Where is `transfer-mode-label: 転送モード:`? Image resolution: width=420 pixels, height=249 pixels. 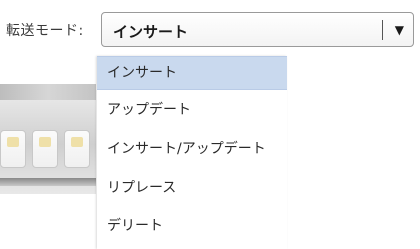
transfer-mode-label: 転送モード: is located at coordinates (45, 31).